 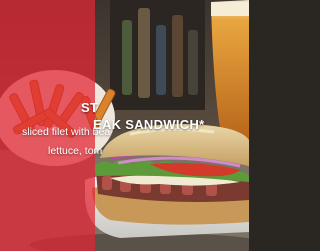 What do you see at coordinates (66, 132) in the screenshot?
I see `dish-description-line1: sliced filet with bea` at bounding box center [66, 132].